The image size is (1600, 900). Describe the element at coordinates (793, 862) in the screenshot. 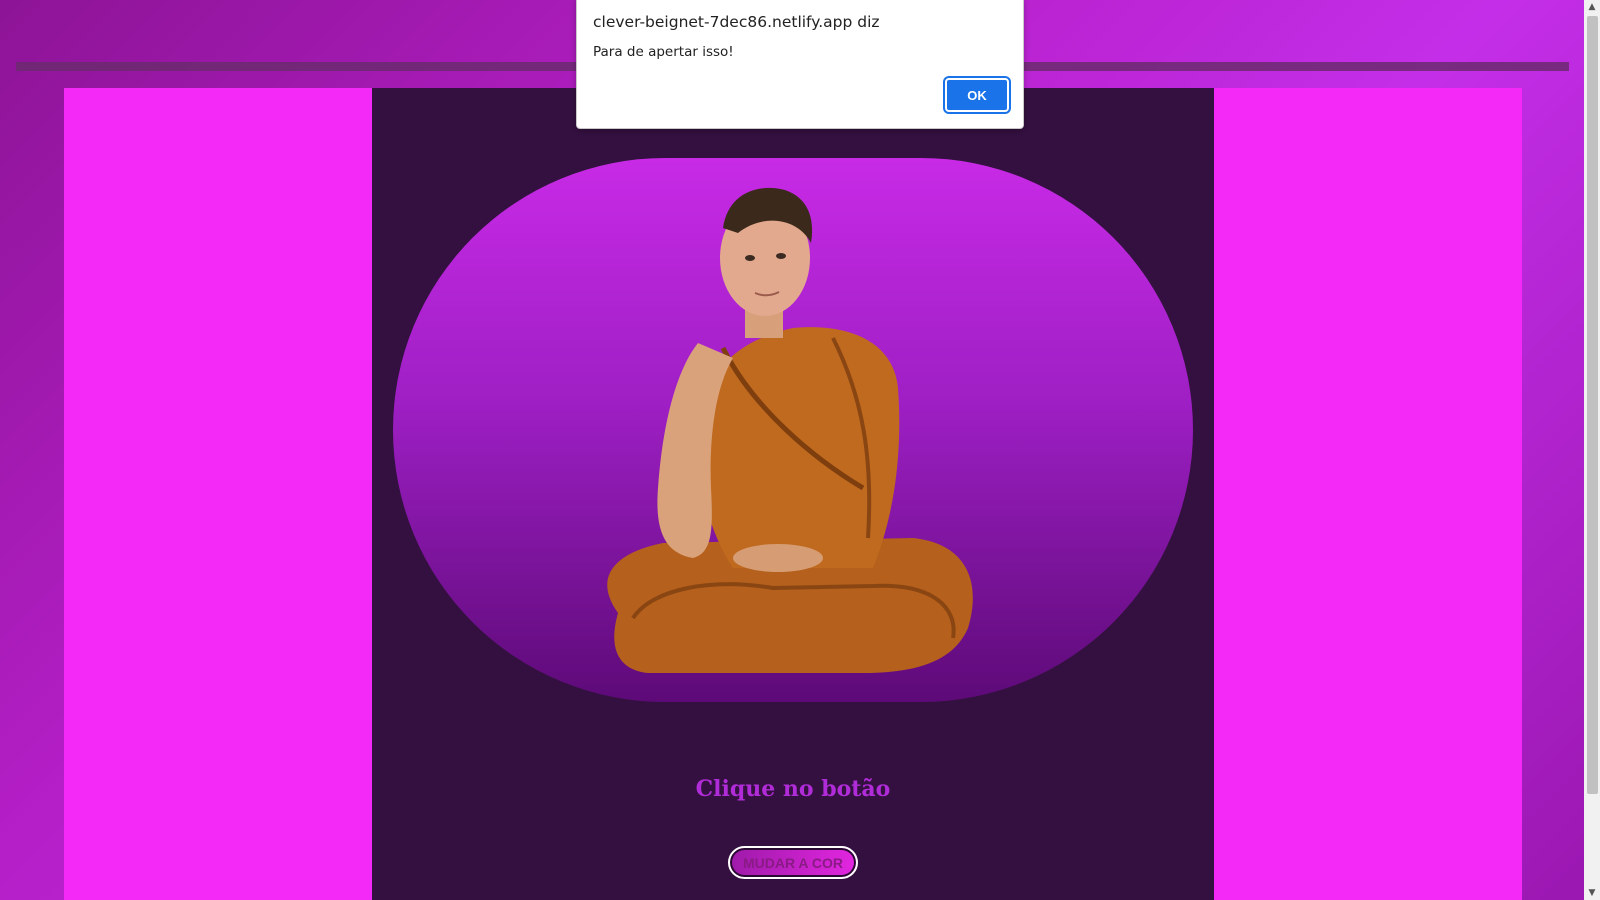

I see `change-color-button: MUDAR A COR` at that location.